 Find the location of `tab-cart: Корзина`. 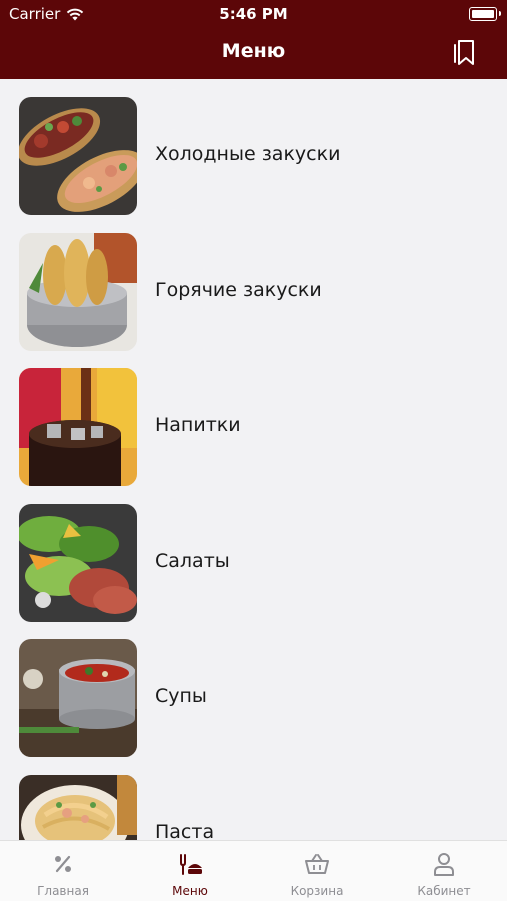

tab-cart: Корзина is located at coordinates (317, 871).